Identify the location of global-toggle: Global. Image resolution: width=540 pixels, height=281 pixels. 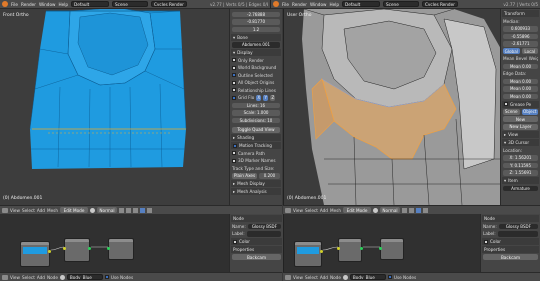
(511, 51).